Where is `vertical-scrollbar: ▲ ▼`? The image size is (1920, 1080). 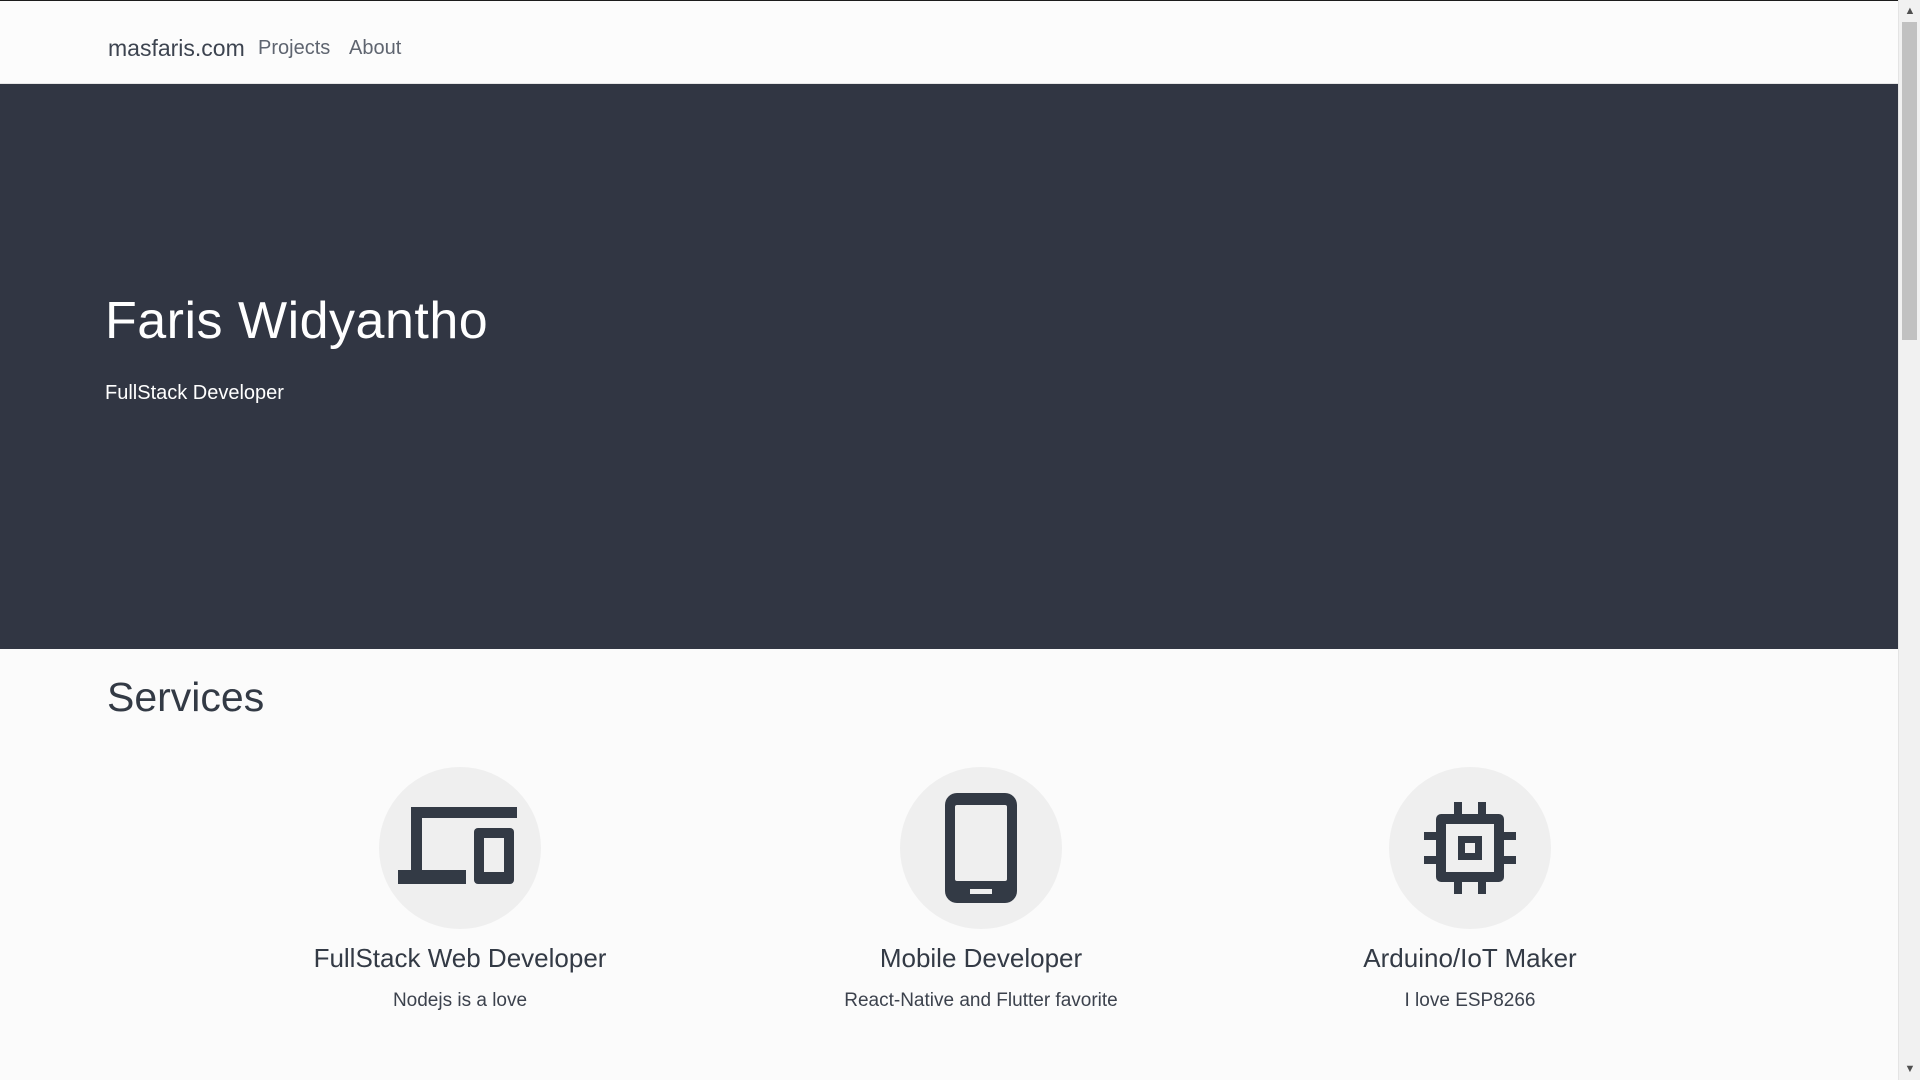 vertical-scrollbar: ▲ ▼ is located at coordinates (1909, 540).